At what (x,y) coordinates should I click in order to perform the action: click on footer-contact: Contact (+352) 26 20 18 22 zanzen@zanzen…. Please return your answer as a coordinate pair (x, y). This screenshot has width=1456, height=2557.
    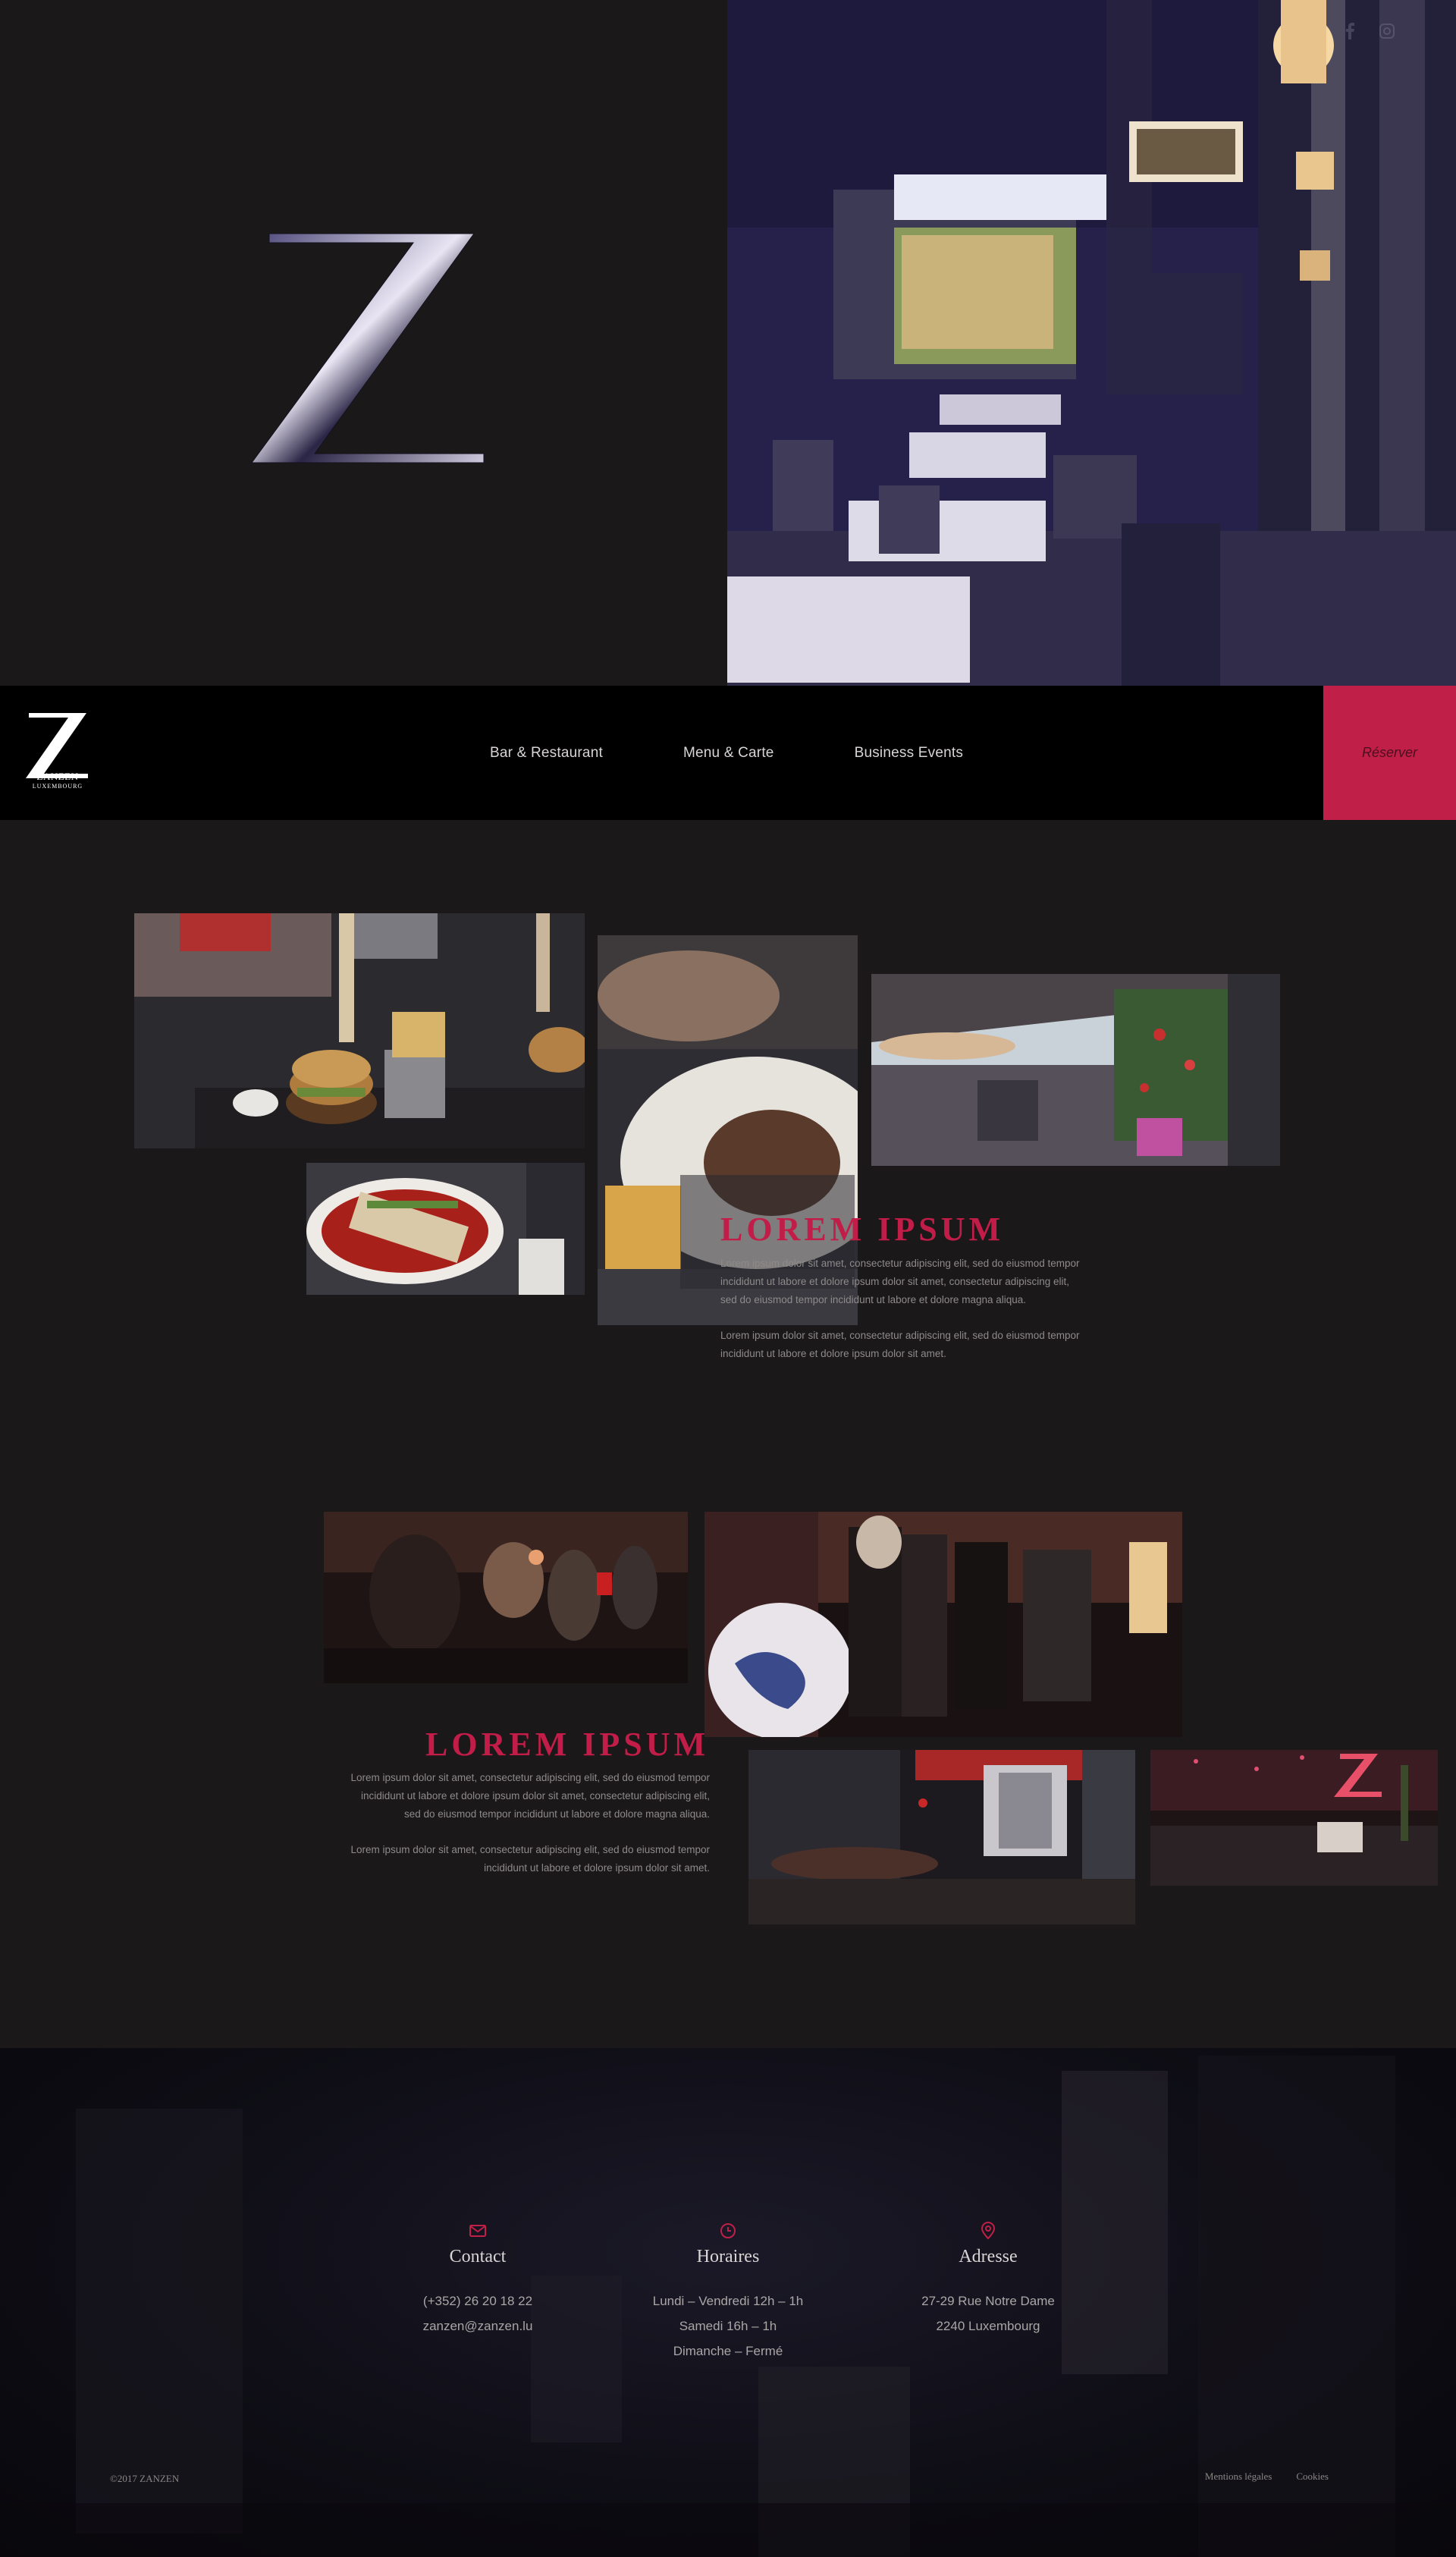
    Looking at the image, I should click on (478, 2280).